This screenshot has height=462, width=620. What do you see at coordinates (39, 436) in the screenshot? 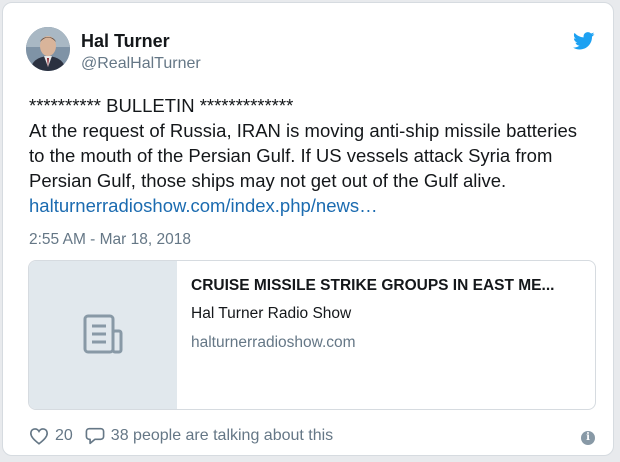
I see `heart-icon` at bounding box center [39, 436].